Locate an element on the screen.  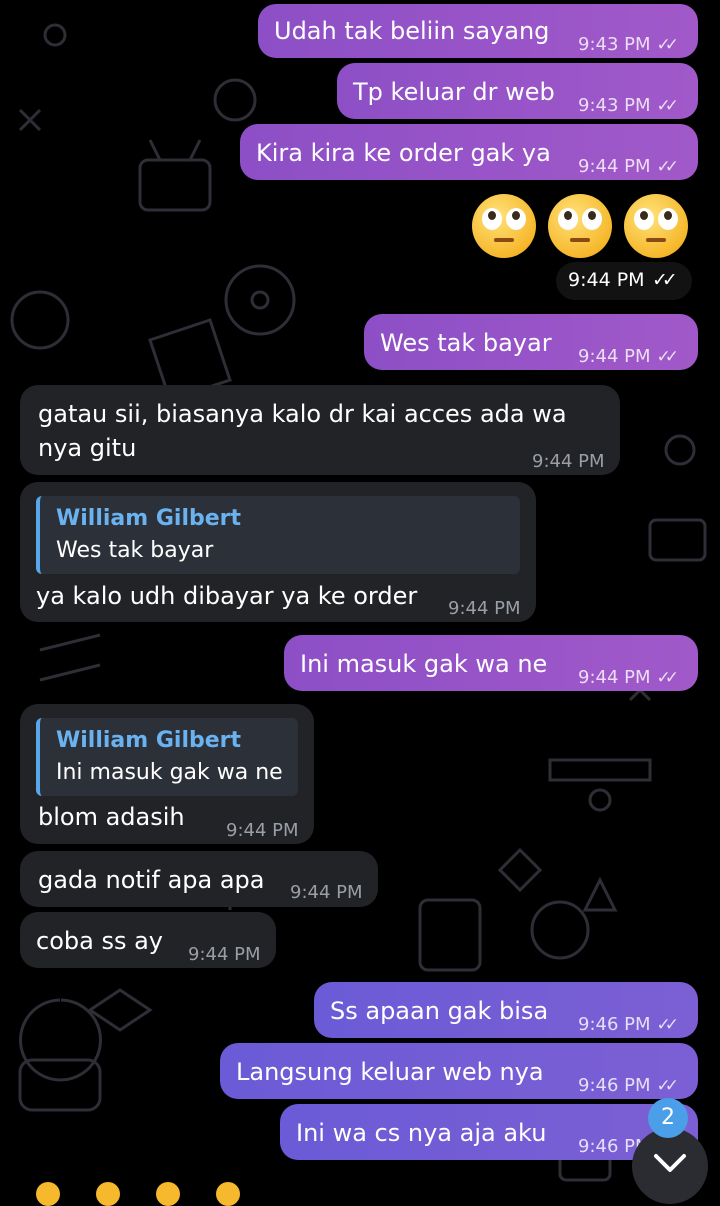
message-outgoing: Tp keluar dr web 9:43 PM ✓✓ is located at coordinates (517, 91).